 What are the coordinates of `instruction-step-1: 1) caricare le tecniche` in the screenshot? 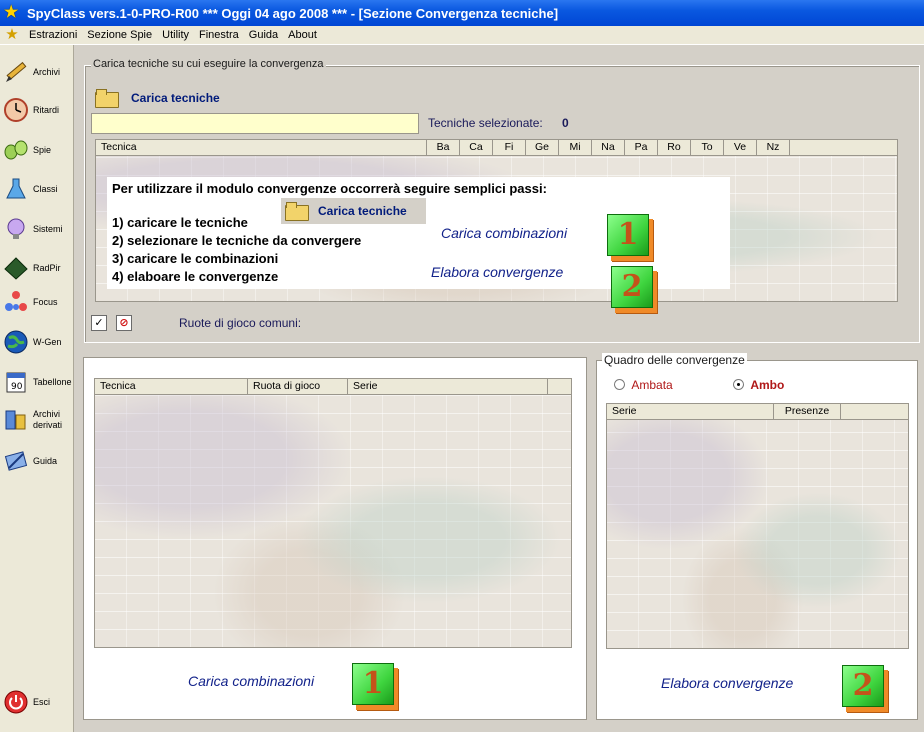 It's located at (180, 222).